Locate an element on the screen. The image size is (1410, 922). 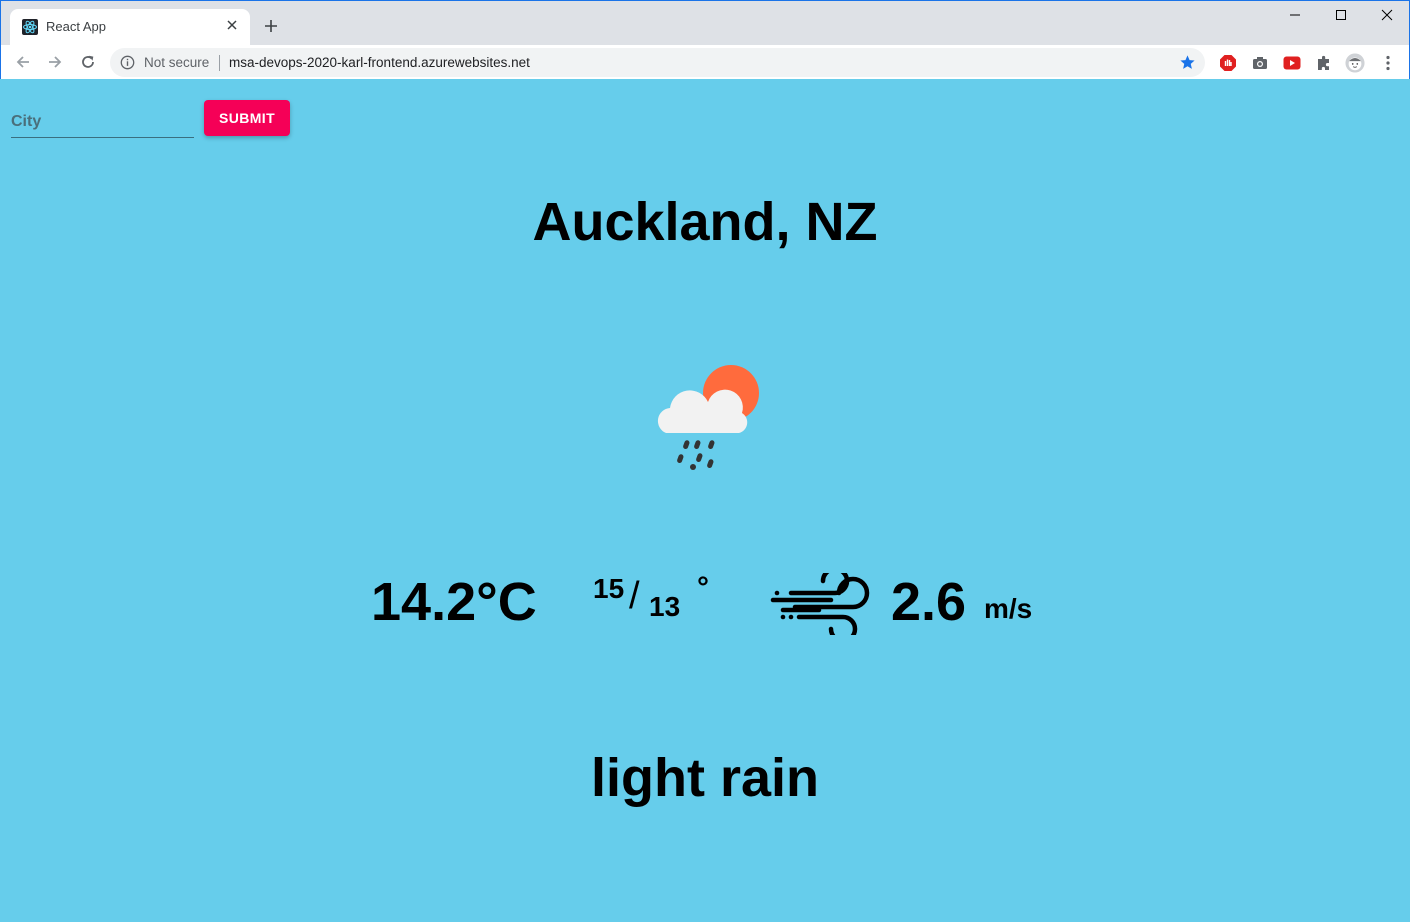
react-icon is located at coordinates (30, 27).